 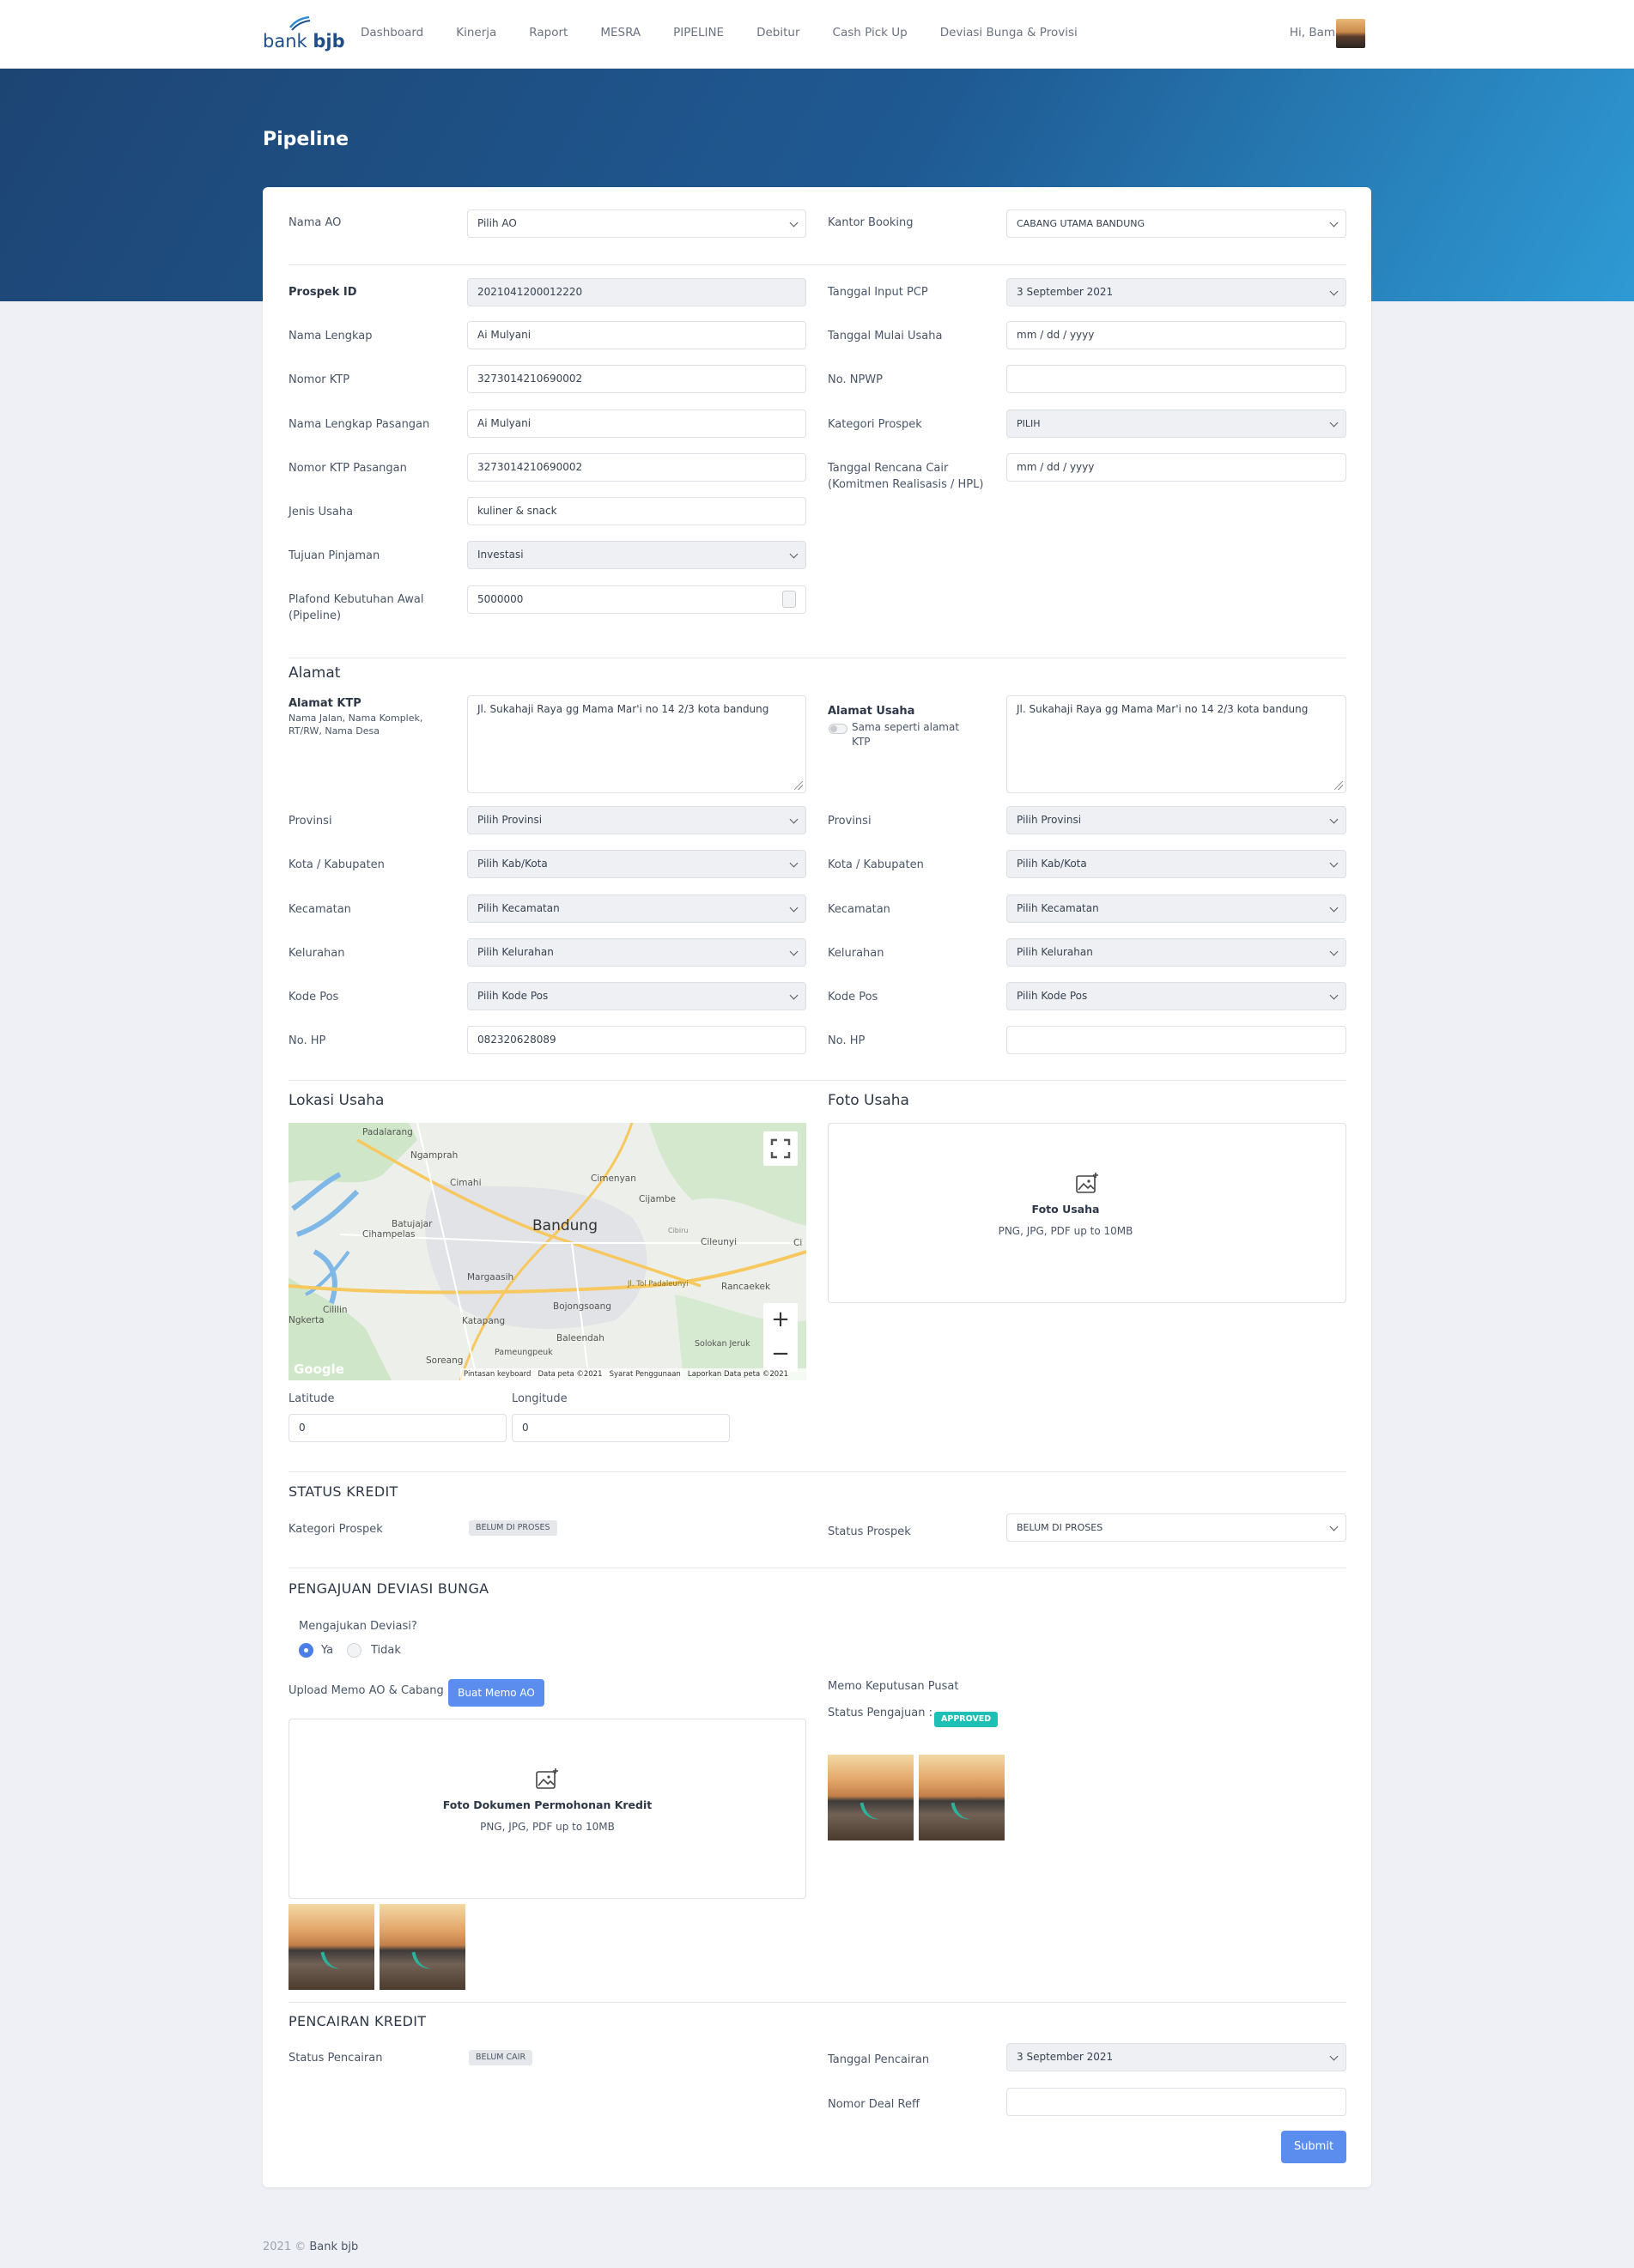 What do you see at coordinates (1176, 1527) in the screenshot?
I see `status-prospek-select: BELUM DI PROSES` at bounding box center [1176, 1527].